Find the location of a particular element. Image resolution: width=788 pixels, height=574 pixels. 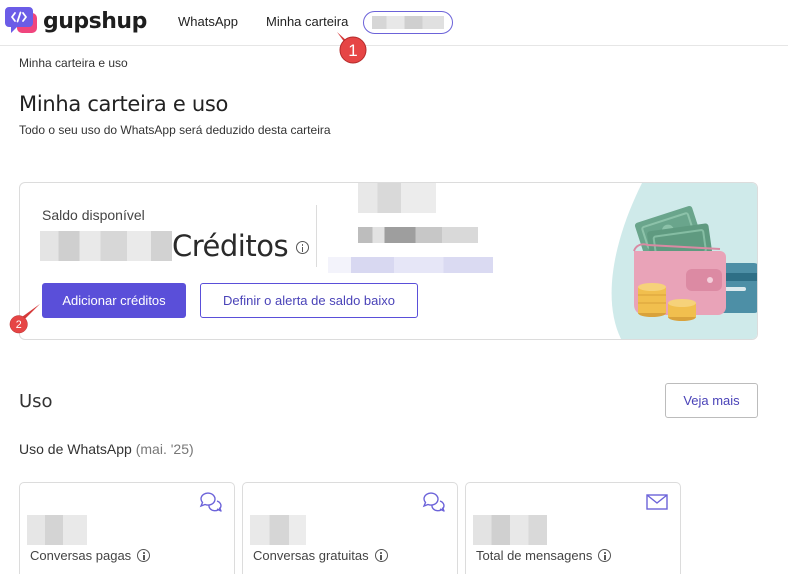

see-more-button: Veja mais is located at coordinates (711, 400).